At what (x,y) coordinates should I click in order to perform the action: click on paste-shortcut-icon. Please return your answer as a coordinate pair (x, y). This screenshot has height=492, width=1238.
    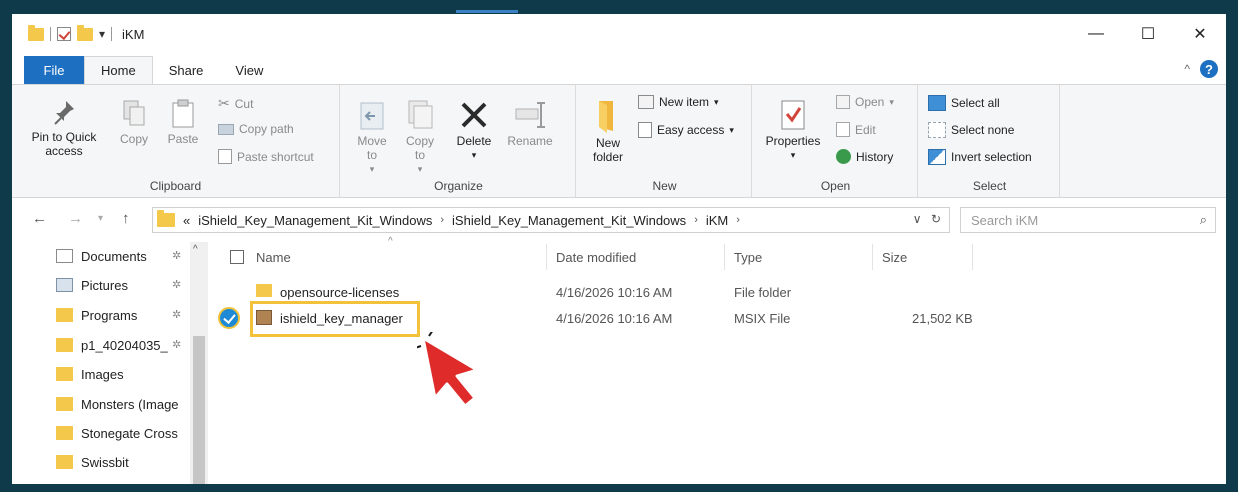
    Looking at the image, I should click on (225, 156).